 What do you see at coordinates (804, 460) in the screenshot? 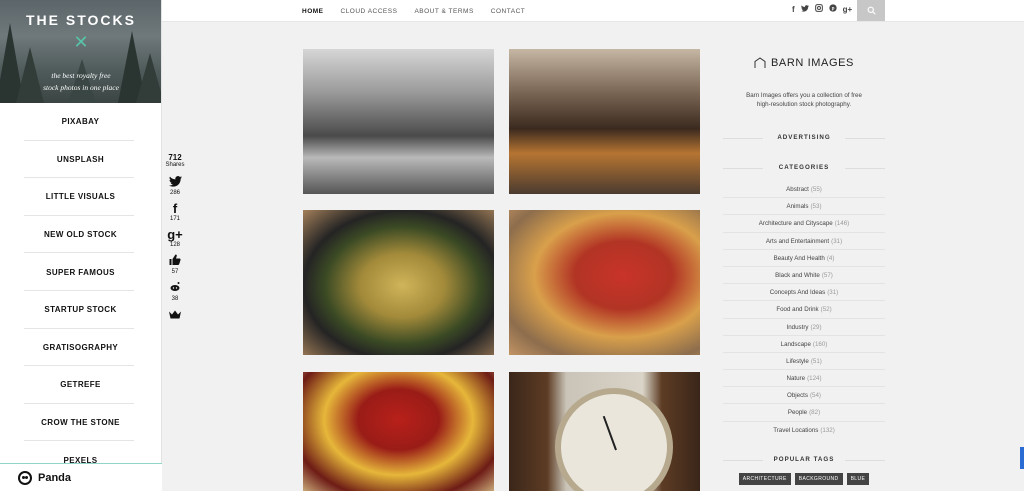
I see `popular-tags-heading: POPULAR TAGS` at bounding box center [804, 460].